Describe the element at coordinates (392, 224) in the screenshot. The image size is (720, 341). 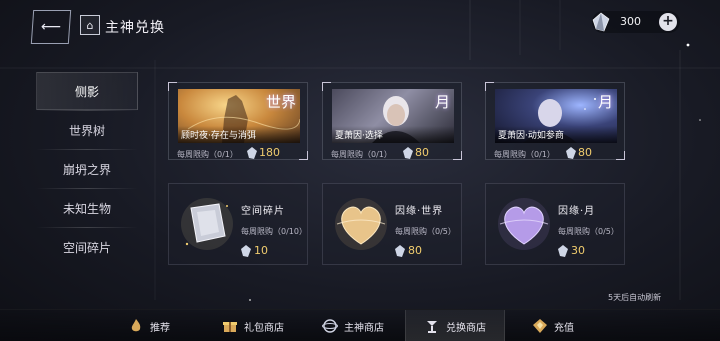
I see `shop-card-item: 因缘·世界 每周限购（0/5） 80` at that location.